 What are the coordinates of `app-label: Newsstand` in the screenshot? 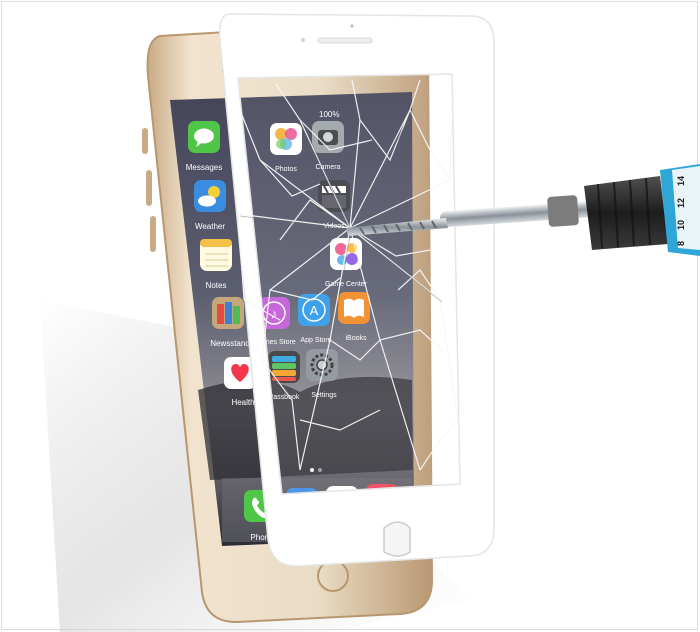 It's located at (230, 343).